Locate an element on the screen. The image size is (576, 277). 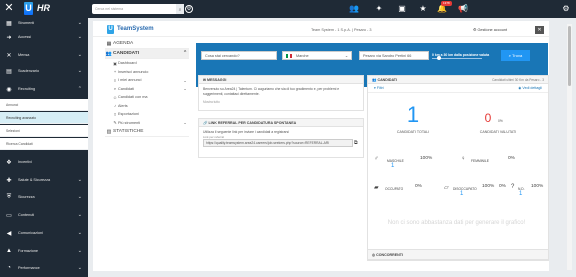
male-value: 1 is located at coordinates (393, 166).